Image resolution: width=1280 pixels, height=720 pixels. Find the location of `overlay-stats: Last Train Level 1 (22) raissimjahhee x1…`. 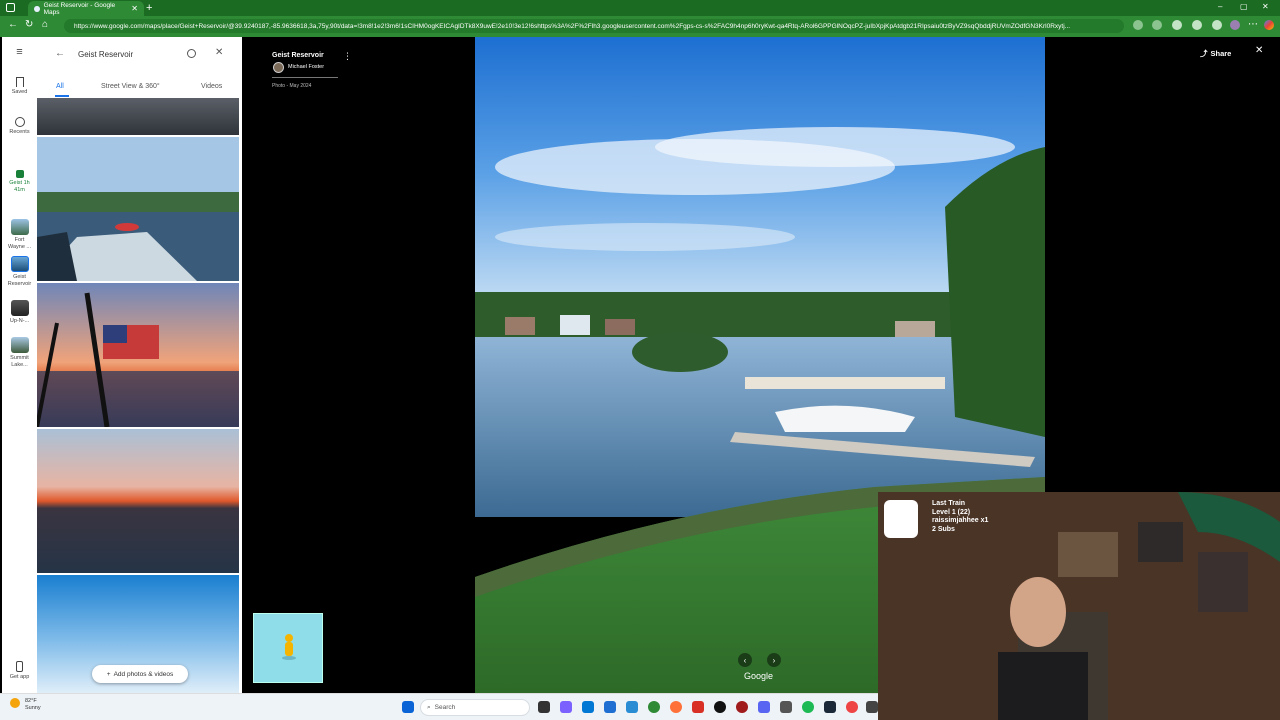

overlay-stats: Last Train Level 1 (22) raissimjahhee x1… is located at coordinates (960, 517).